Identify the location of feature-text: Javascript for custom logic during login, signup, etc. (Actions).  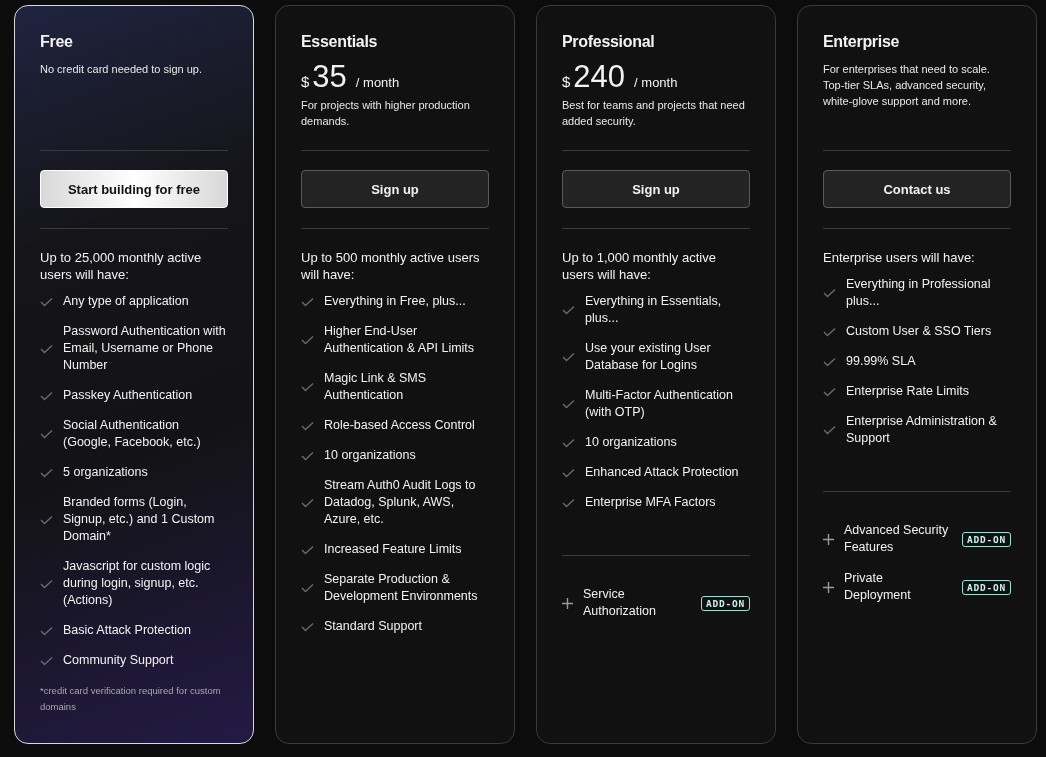
(137, 583).